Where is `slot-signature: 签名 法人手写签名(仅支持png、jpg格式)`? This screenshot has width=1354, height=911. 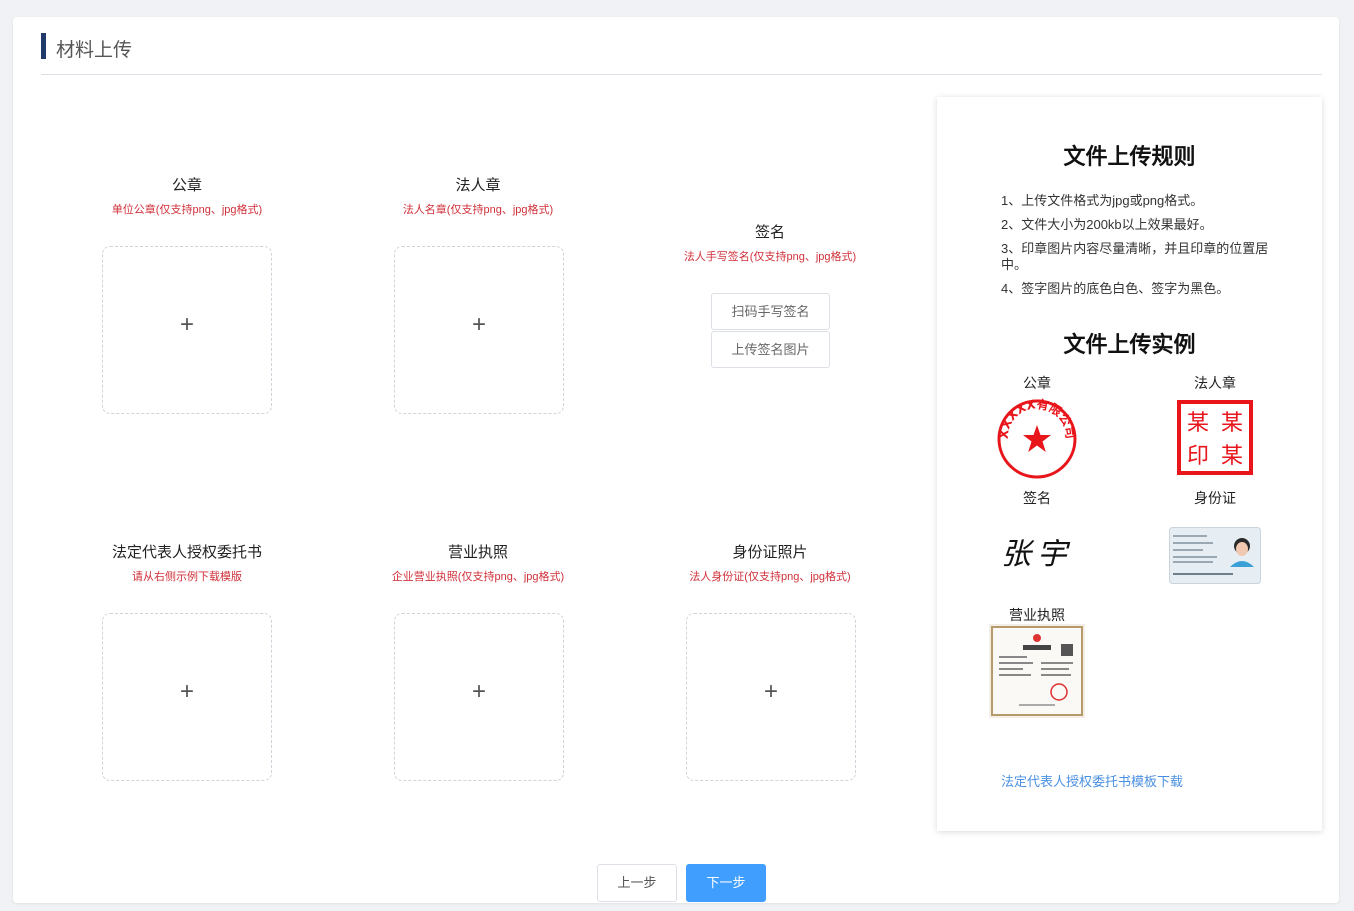 slot-signature: 签名 法人手写签名(仅支持png、jpg格式) is located at coordinates (770, 242).